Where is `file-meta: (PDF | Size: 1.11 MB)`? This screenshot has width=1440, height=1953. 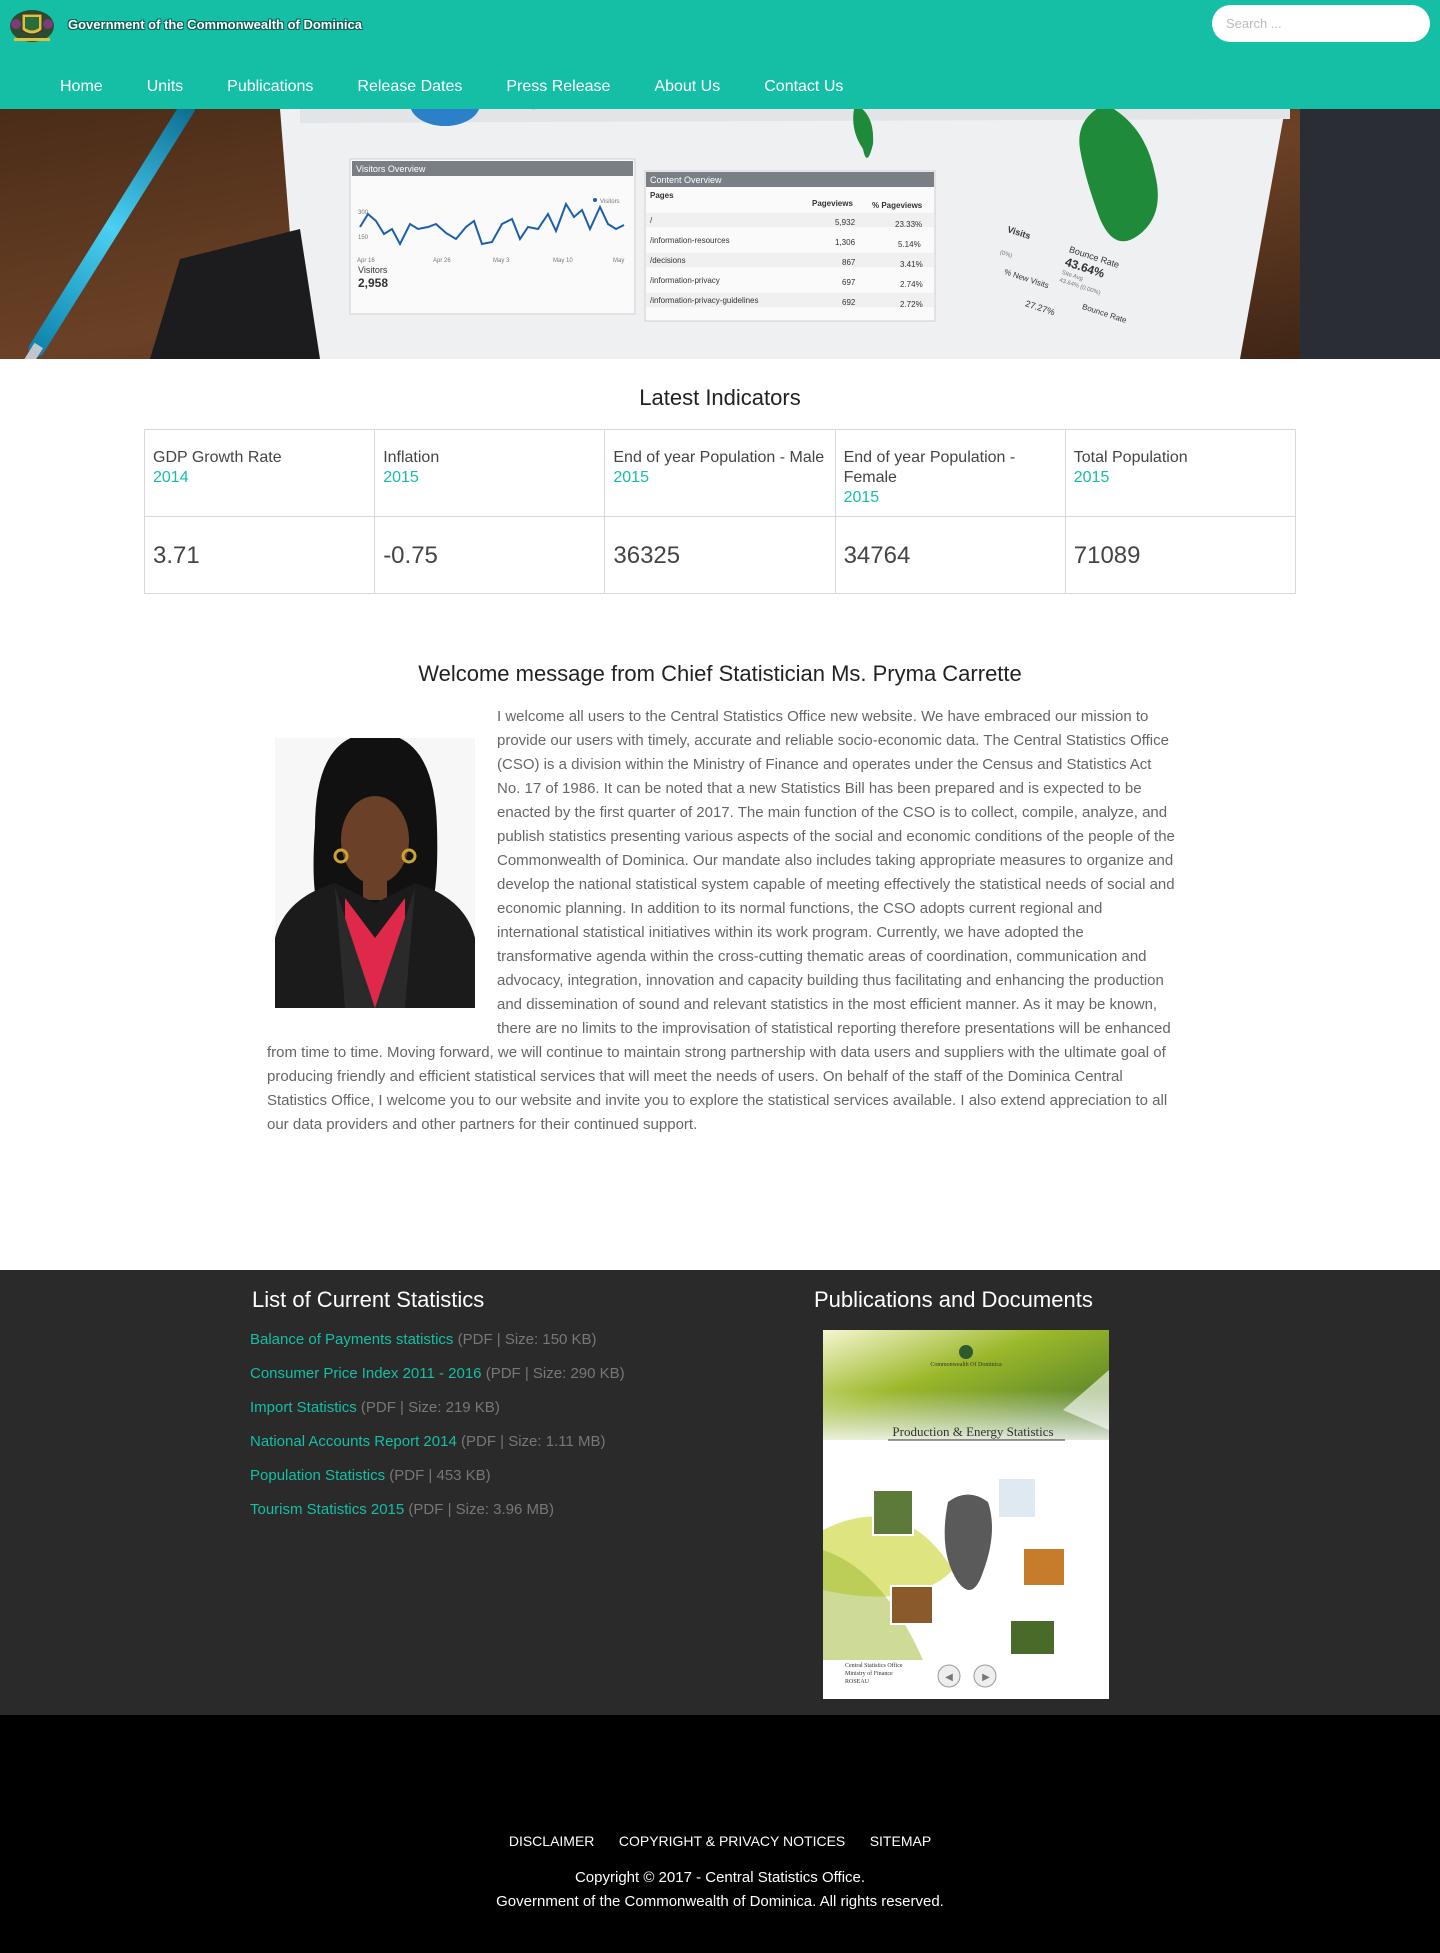 file-meta: (PDF | Size: 1.11 MB) is located at coordinates (531, 1441).